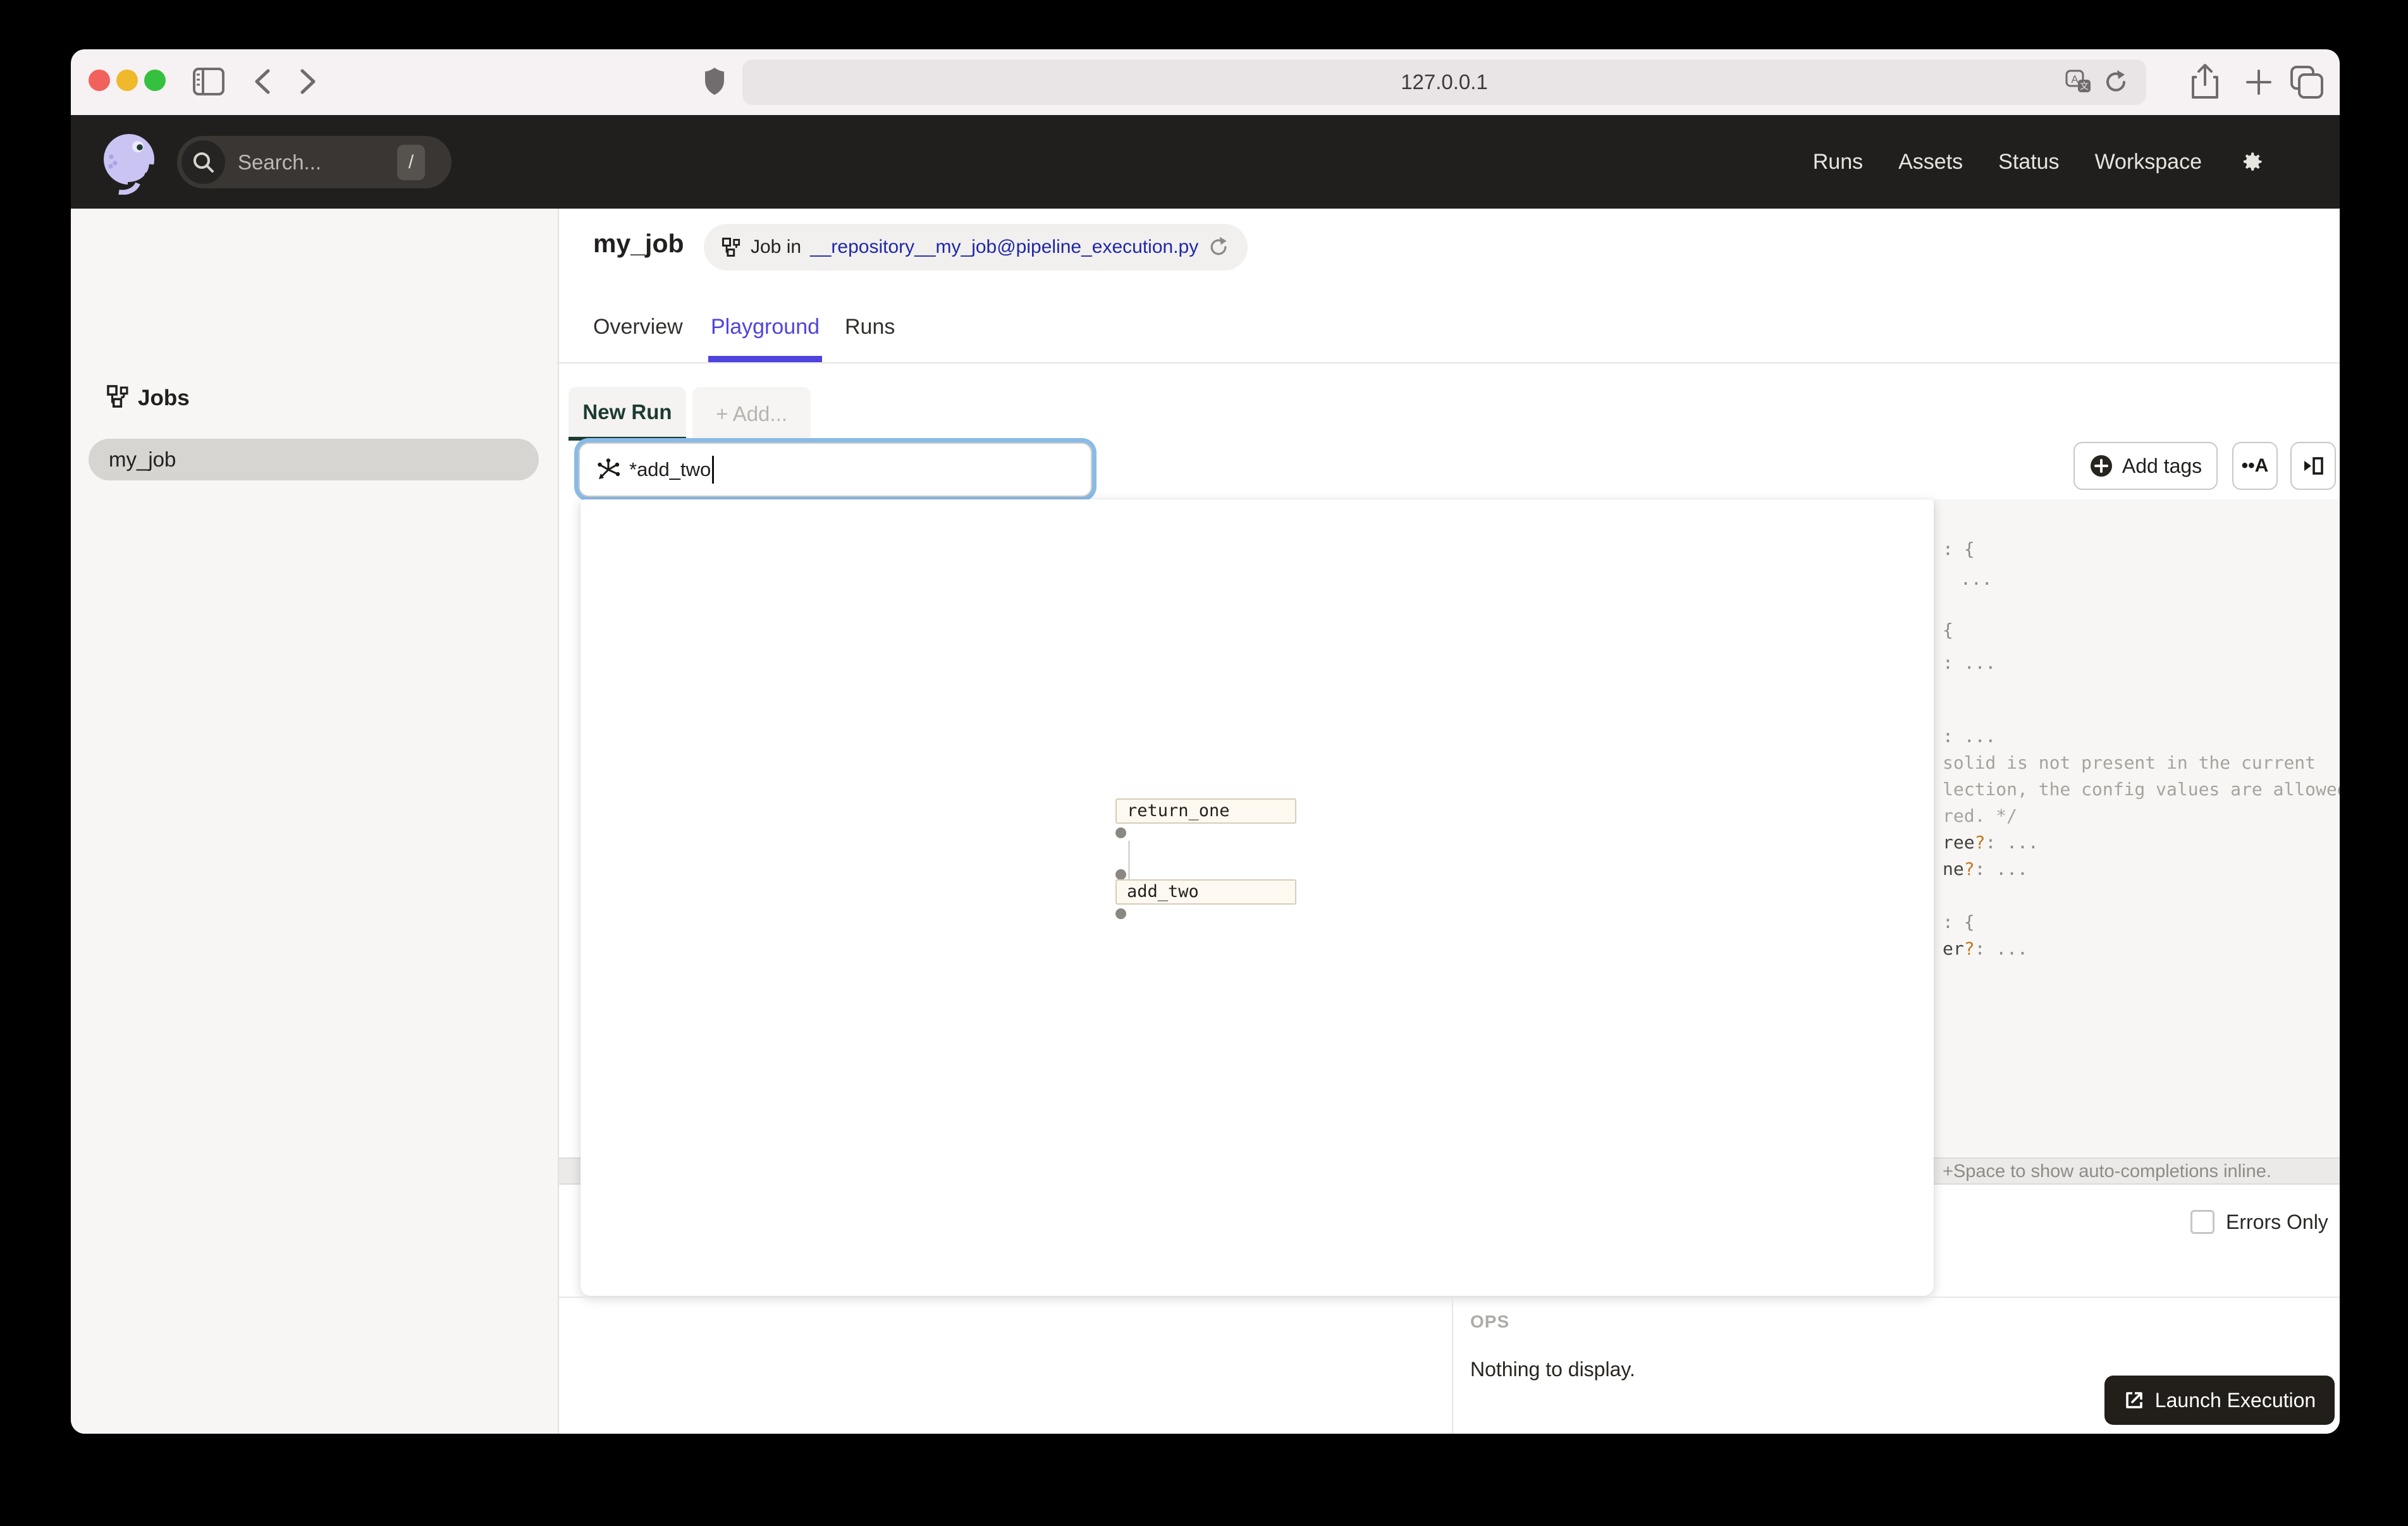 The image size is (2408, 1526). I want to click on new-tab-icon, so click(2259, 82).